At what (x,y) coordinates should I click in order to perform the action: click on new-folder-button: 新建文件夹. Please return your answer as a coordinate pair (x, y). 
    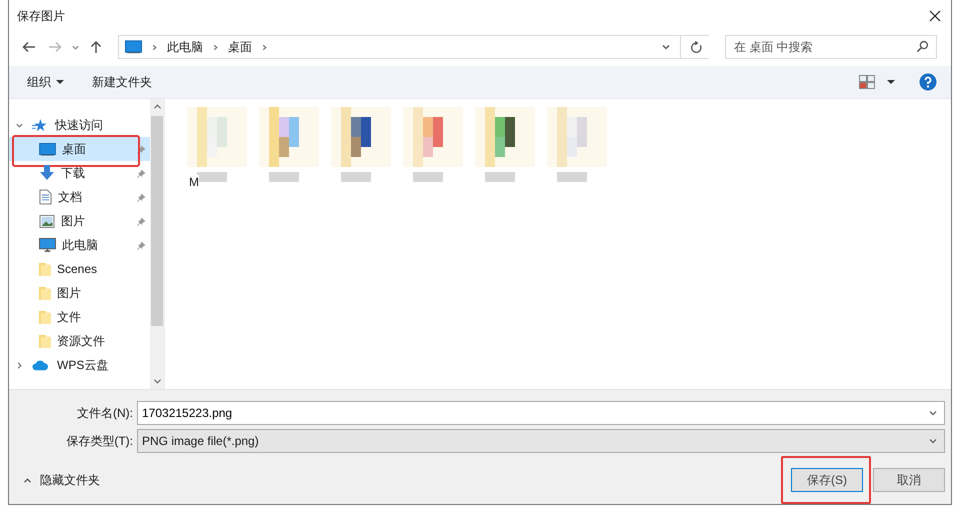
    Looking at the image, I should click on (122, 82).